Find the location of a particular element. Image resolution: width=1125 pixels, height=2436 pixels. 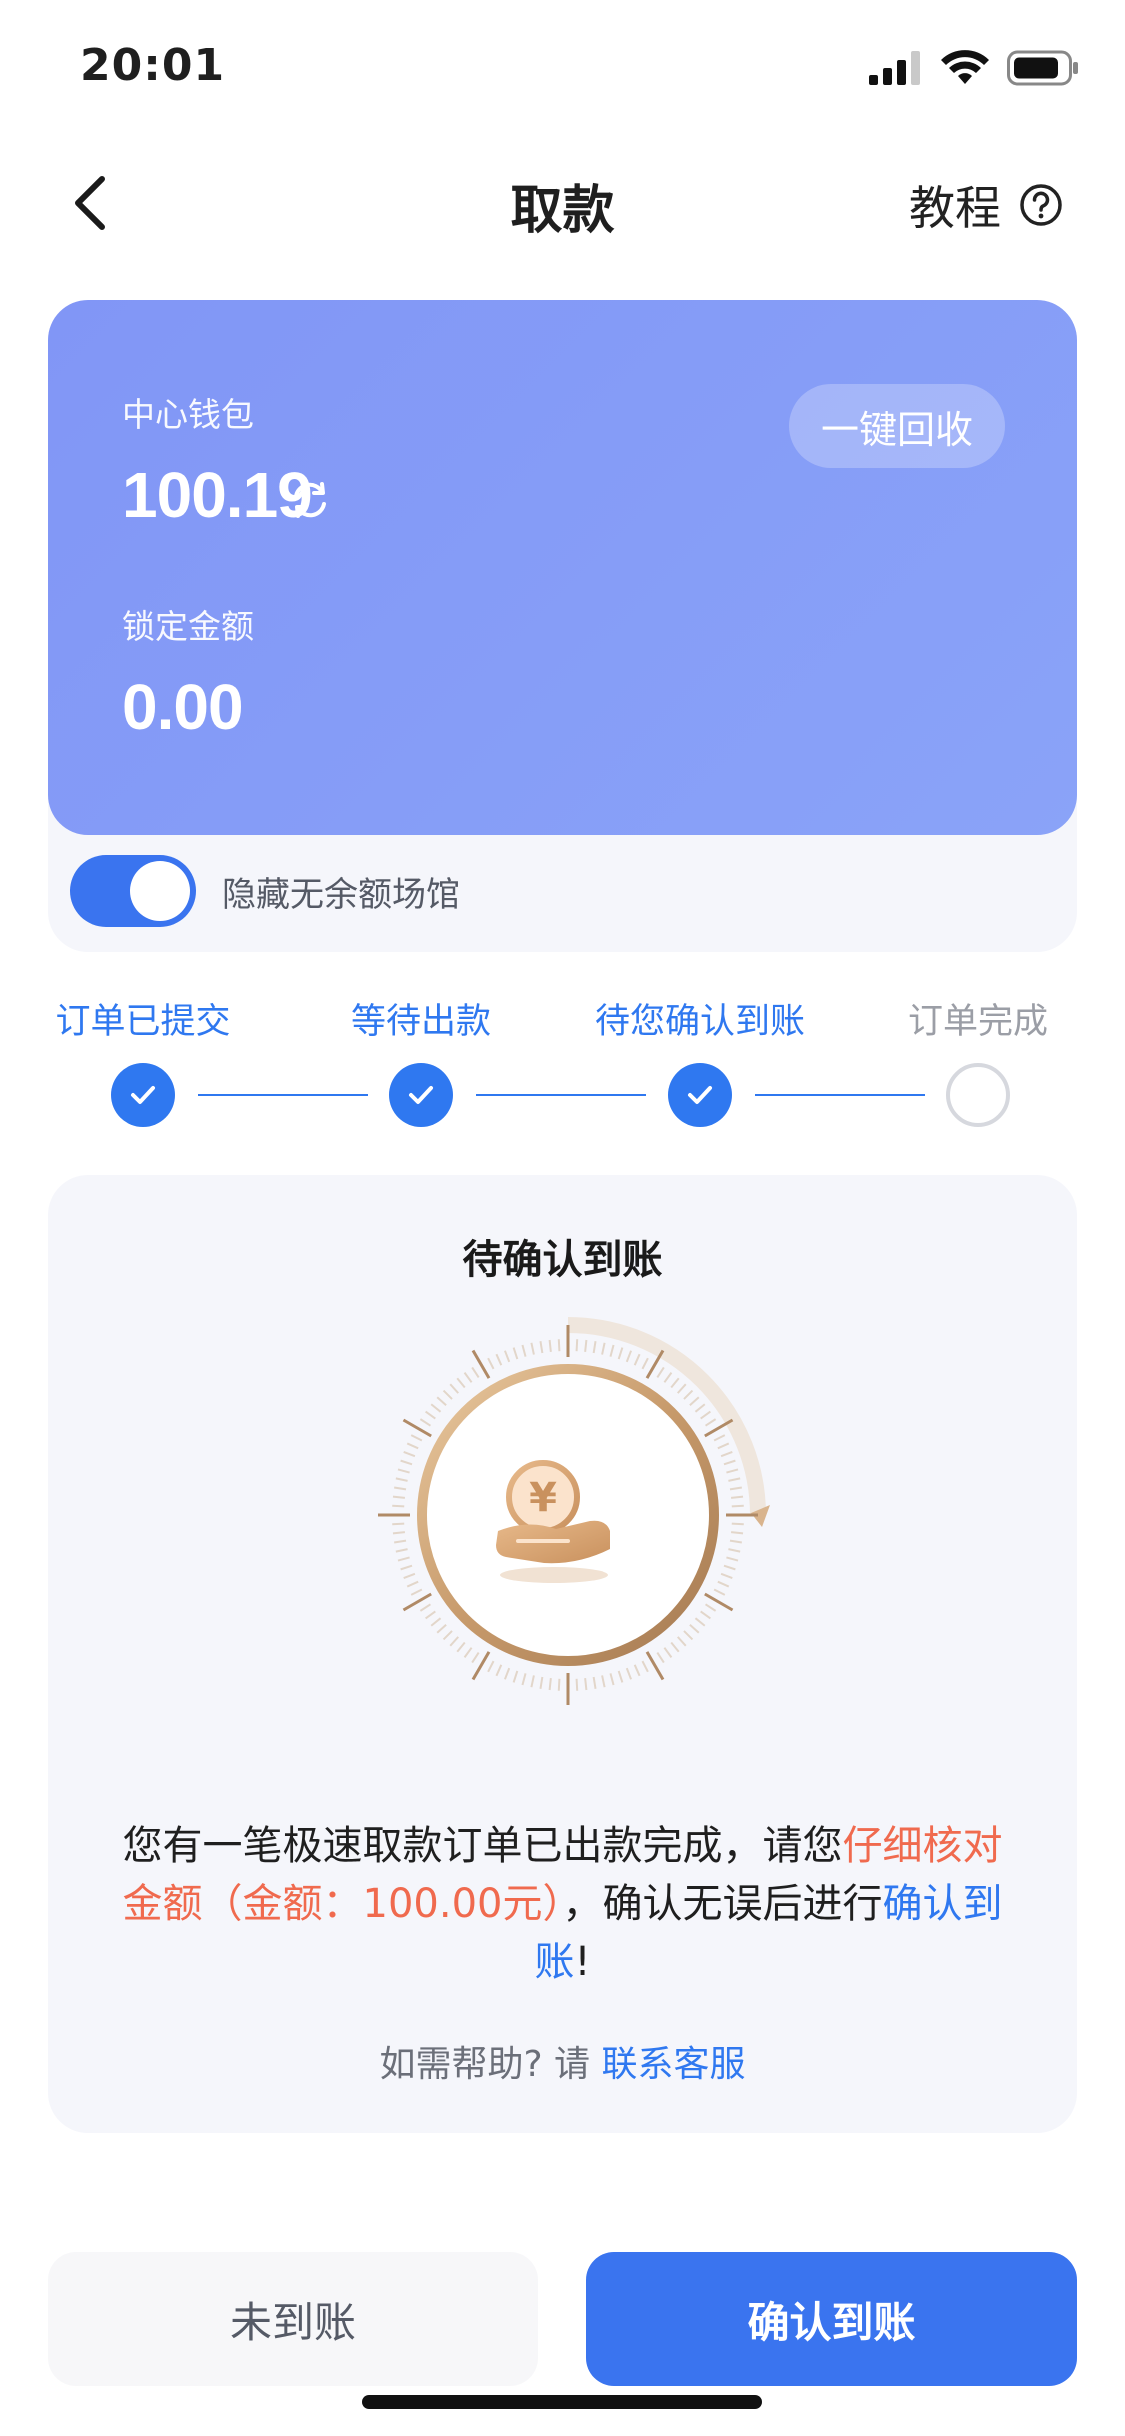

center-wallet-label: 中心钱包 is located at coordinates (188, 414).